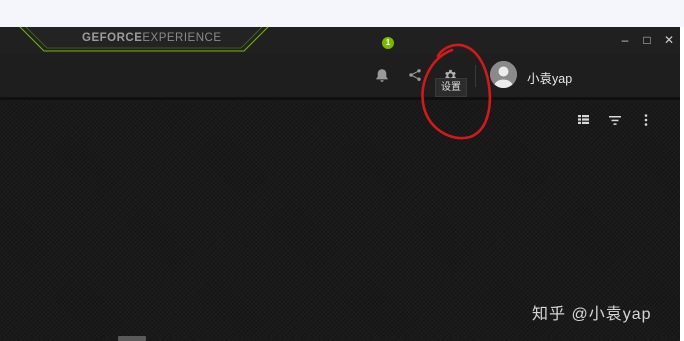 The width and height of the screenshot is (684, 341). Describe the element at coordinates (451, 87) in the screenshot. I see `settings-tooltip: 设置` at that location.